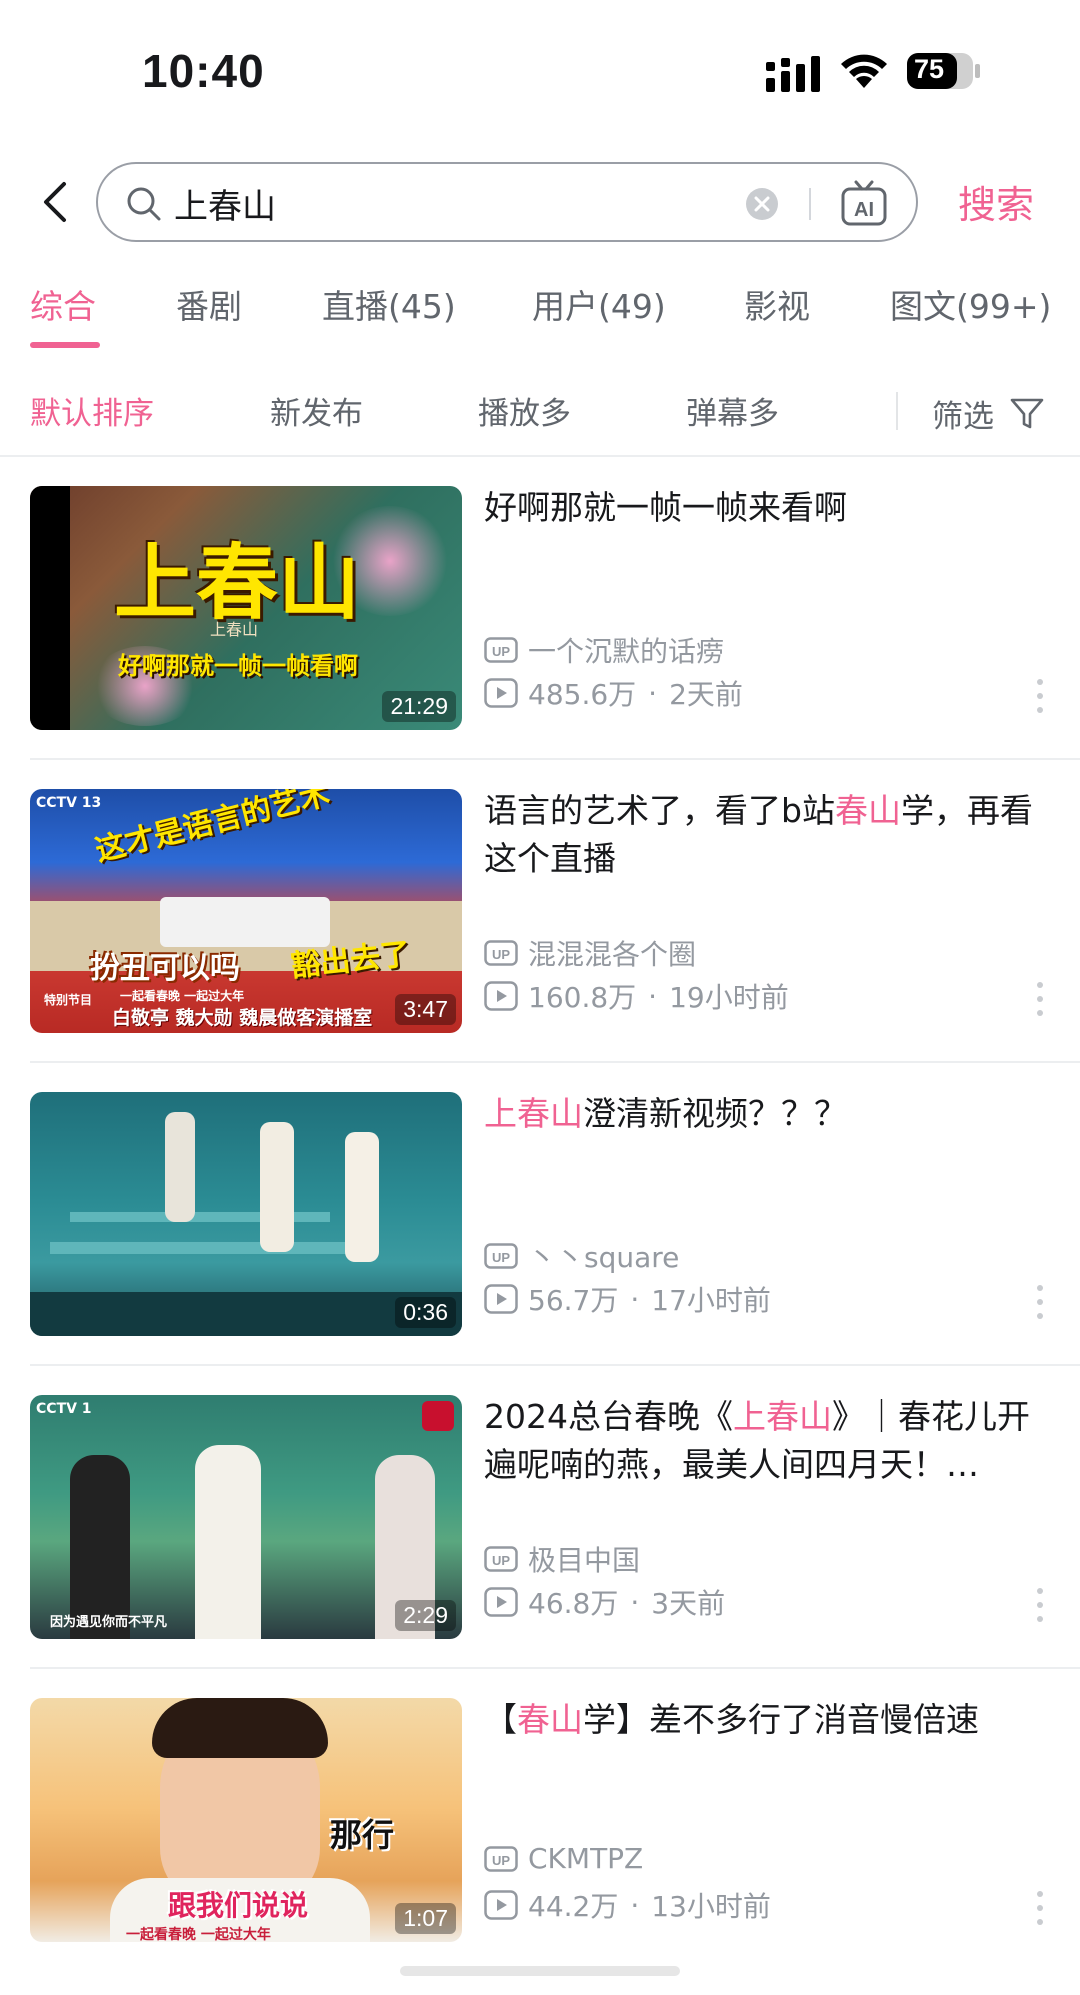 This screenshot has width=1080, height=1995. Describe the element at coordinates (54, 202) in the screenshot. I see `back-icon` at that location.